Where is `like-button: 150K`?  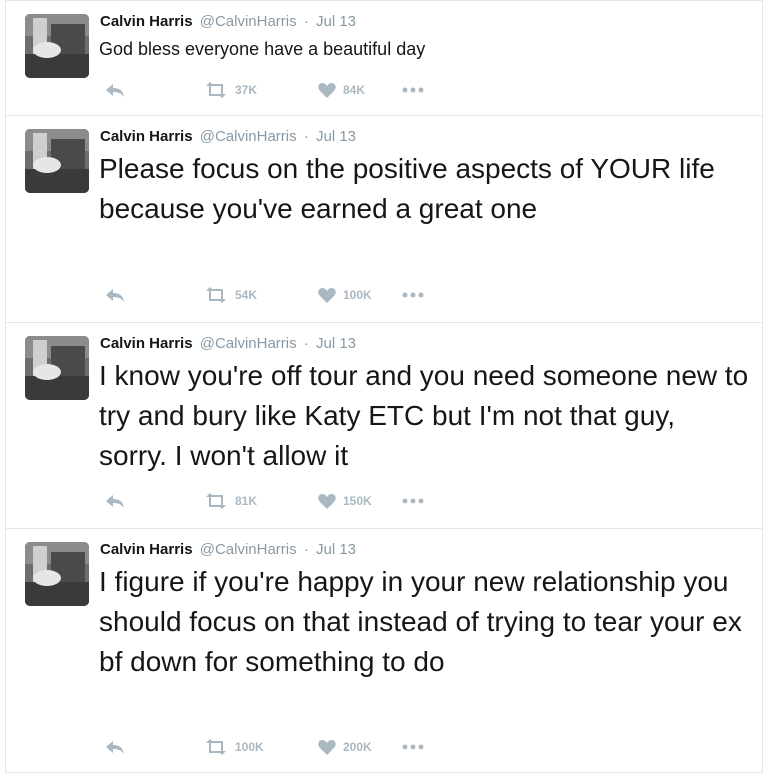
like-button: 150K is located at coordinates (360, 501).